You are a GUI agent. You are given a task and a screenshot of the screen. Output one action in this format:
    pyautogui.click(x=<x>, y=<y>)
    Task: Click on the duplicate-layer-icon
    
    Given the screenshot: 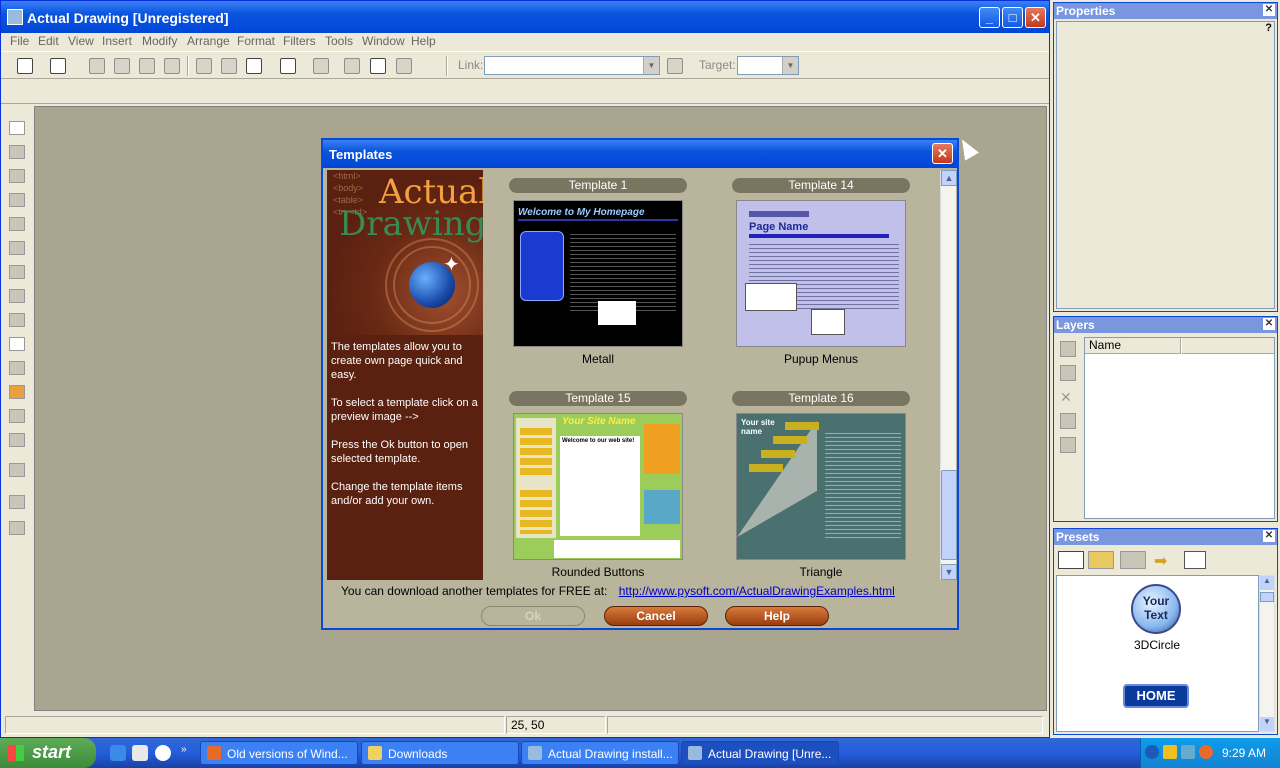 What is the action you would take?
    pyautogui.click(x=1068, y=373)
    